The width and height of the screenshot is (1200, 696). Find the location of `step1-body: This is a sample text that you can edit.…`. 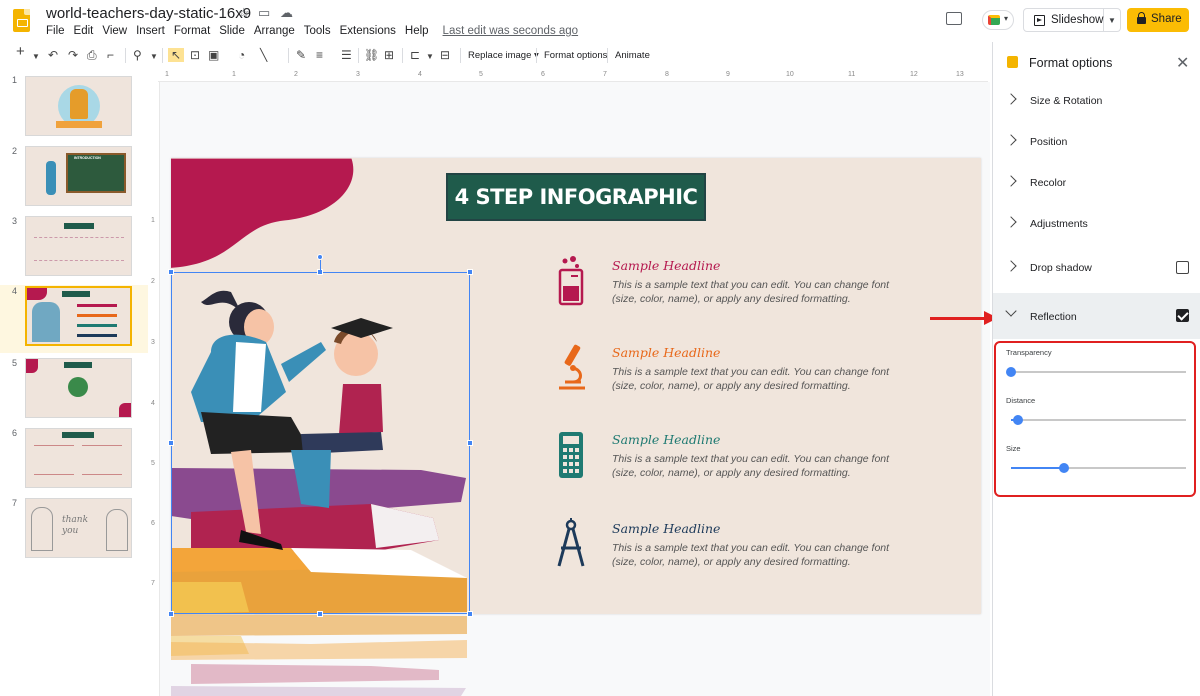

step1-body: This is a sample text that you can edit.… is located at coordinates (754, 292).